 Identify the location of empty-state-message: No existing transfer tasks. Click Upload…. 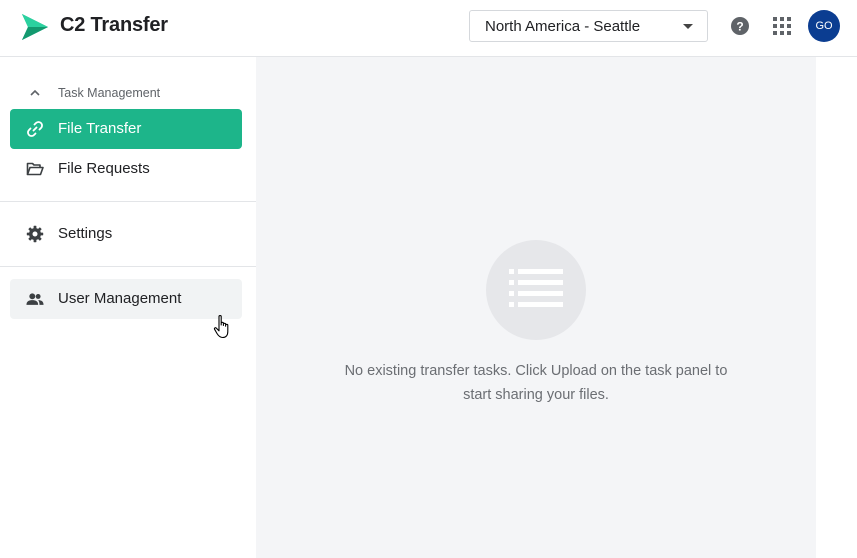
(536, 383).